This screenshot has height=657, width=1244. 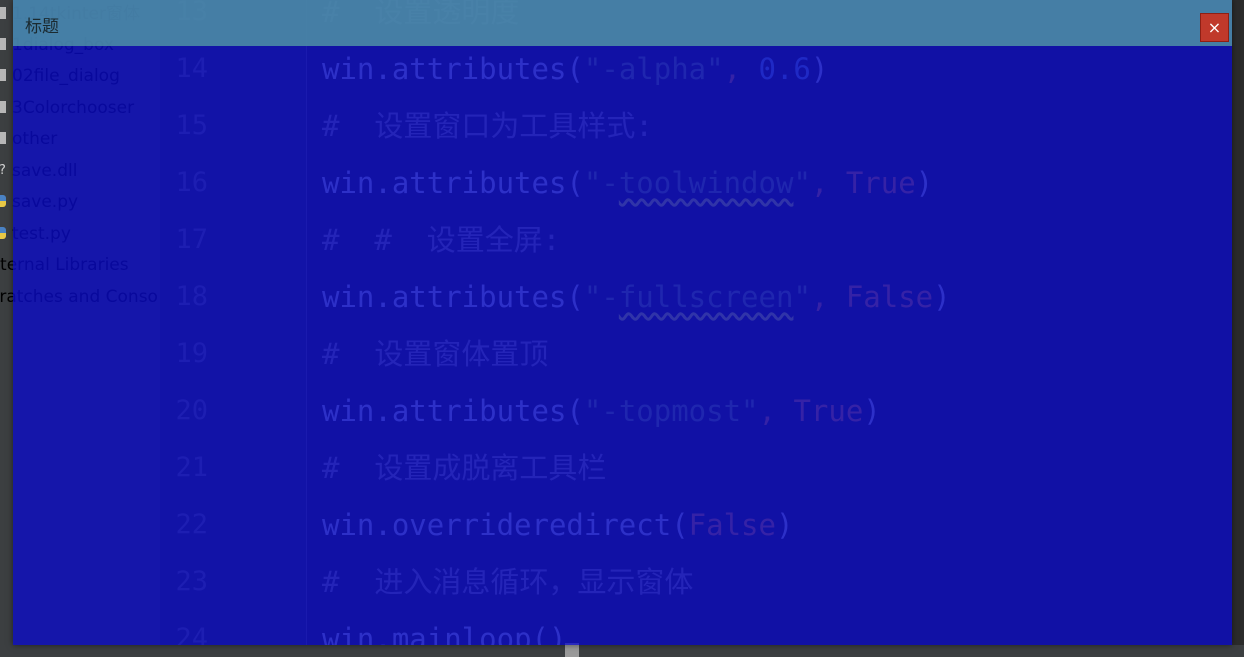 I want to click on bottom-tab-handle, so click(x=572, y=650).